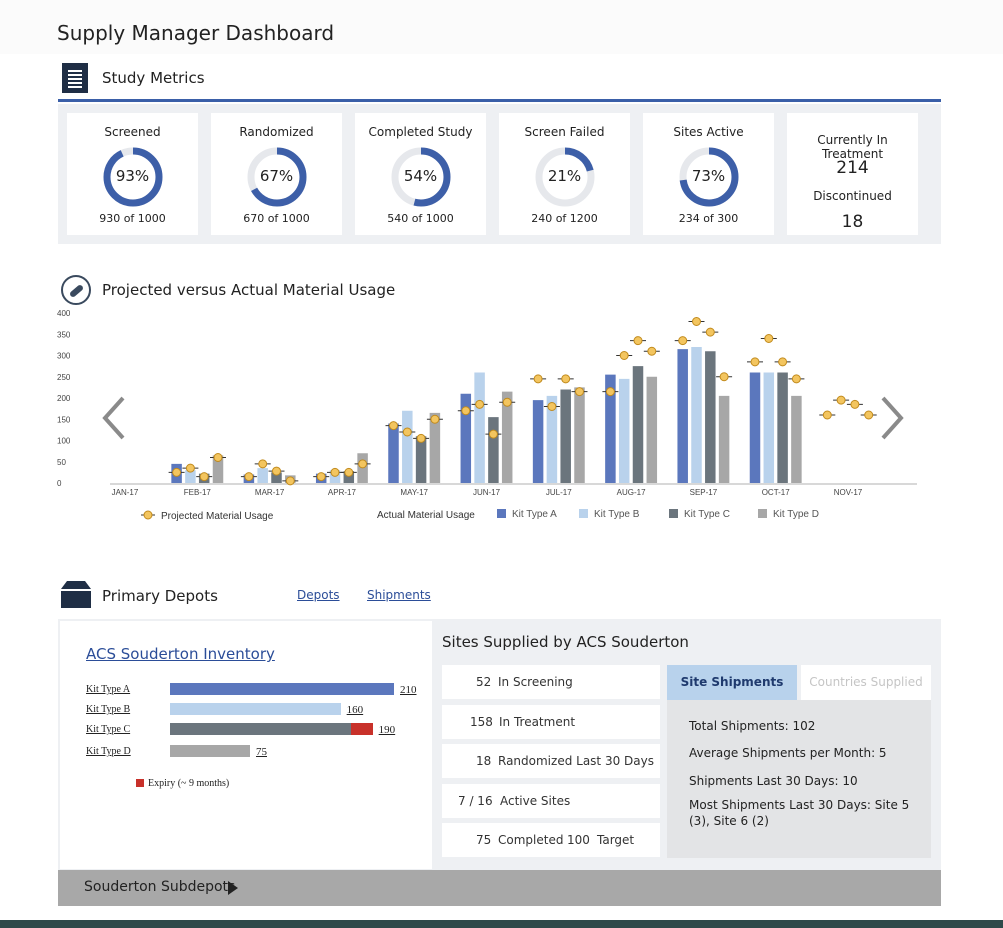 The image size is (1003, 928). What do you see at coordinates (387, 730) in the screenshot?
I see `kit-quantity-link: 190` at bounding box center [387, 730].